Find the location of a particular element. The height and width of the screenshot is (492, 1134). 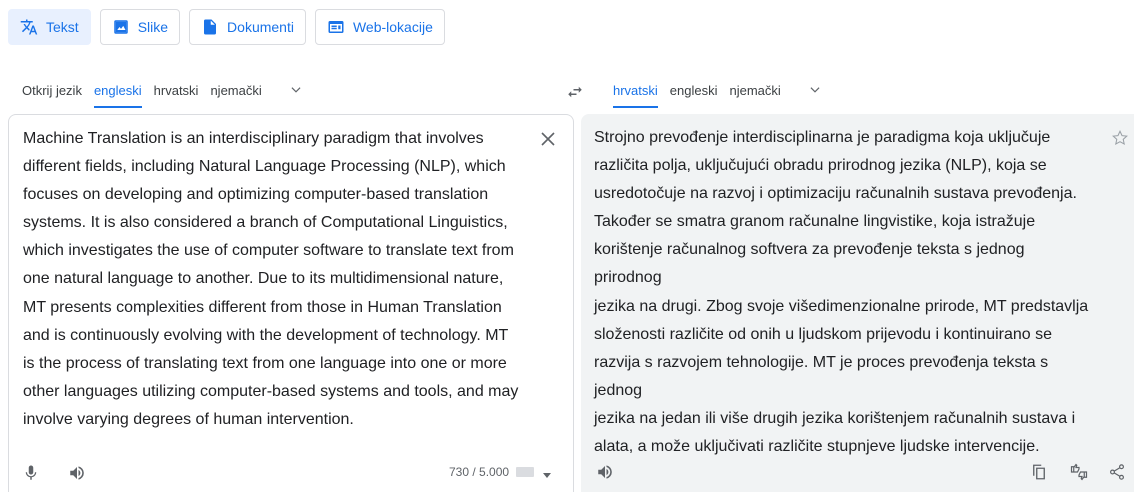

source-language-bar: Otkrij jezik engleski hrvatski njemački is located at coordinates (165, 90).